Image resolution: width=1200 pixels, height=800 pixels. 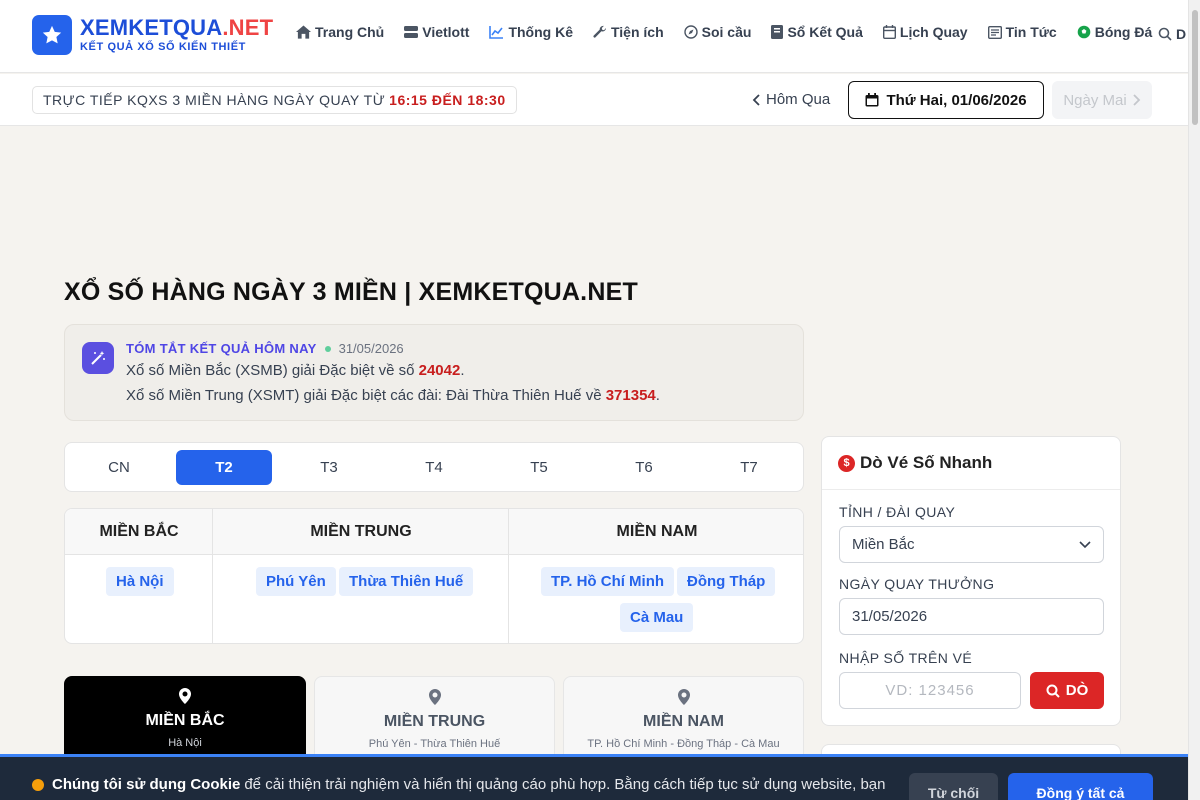 What do you see at coordinates (690, 32) in the screenshot?
I see `compass-icon` at bounding box center [690, 32].